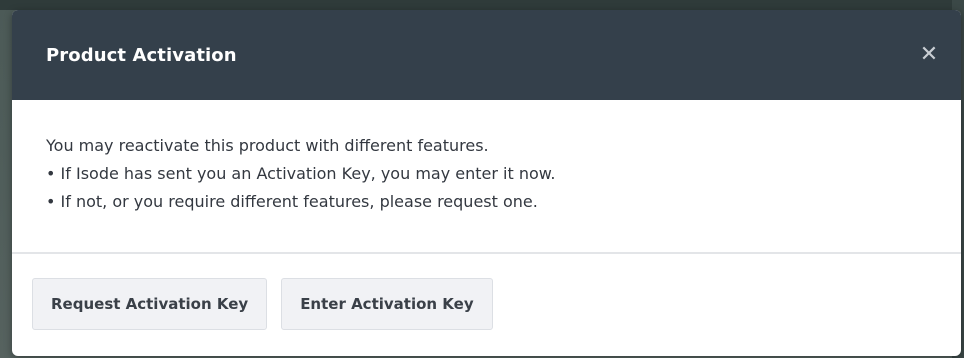 This screenshot has width=964, height=358. Describe the element at coordinates (141, 55) in the screenshot. I see `dialog-title: Product Activation` at that location.